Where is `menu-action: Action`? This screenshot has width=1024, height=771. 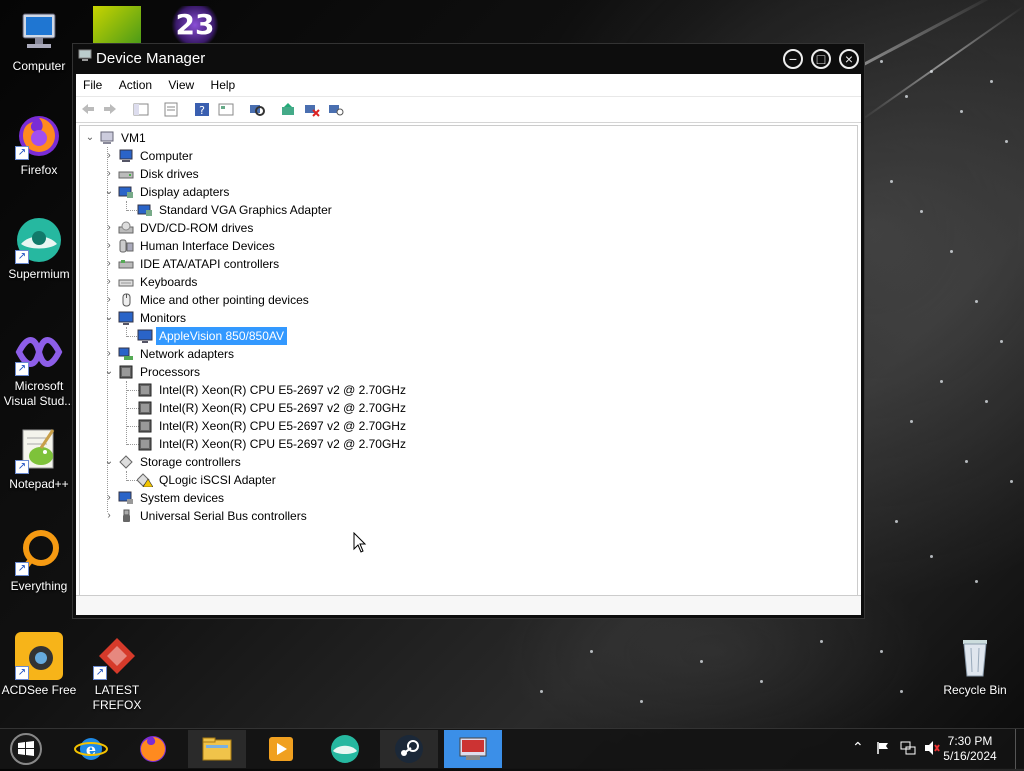 menu-action: Action is located at coordinates (135, 83).